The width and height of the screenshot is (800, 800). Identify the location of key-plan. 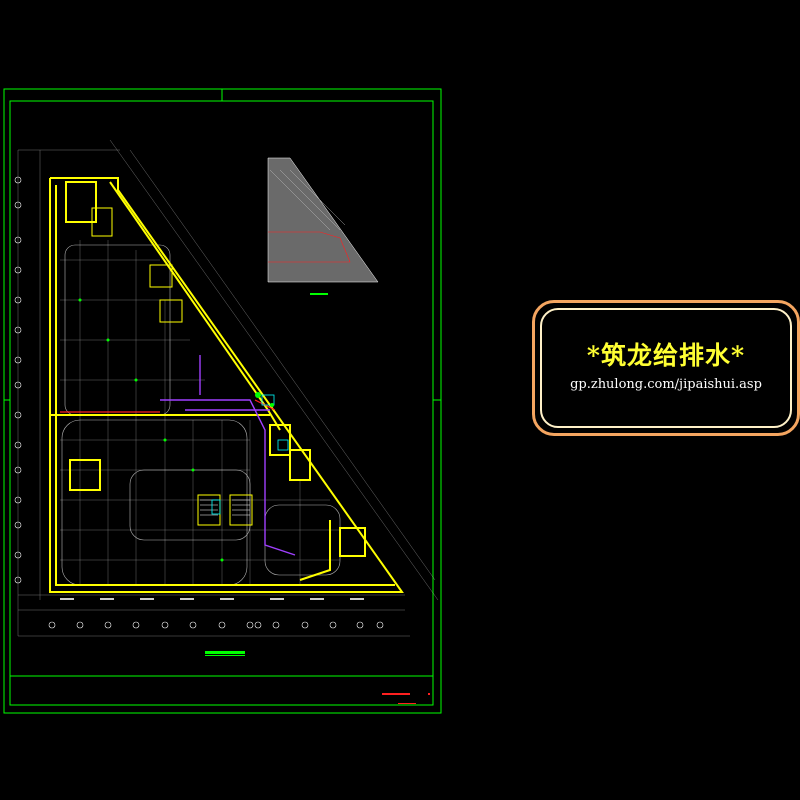
(323, 226).